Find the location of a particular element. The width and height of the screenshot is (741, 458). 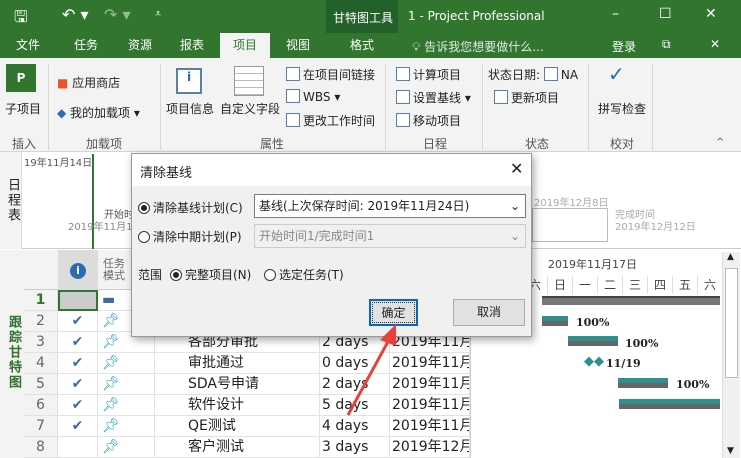

baseline-icon is located at coordinates (403, 97).